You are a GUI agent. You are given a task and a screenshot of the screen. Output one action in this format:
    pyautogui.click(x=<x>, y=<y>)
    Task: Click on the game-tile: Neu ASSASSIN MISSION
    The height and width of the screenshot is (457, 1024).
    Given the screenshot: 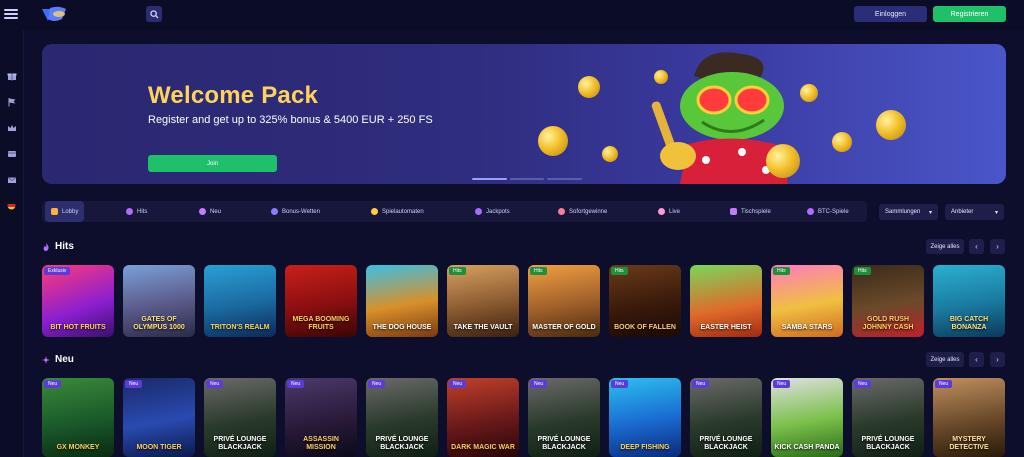 What is the action you would take?
    pyautogui.click(x=321, y=417)
    